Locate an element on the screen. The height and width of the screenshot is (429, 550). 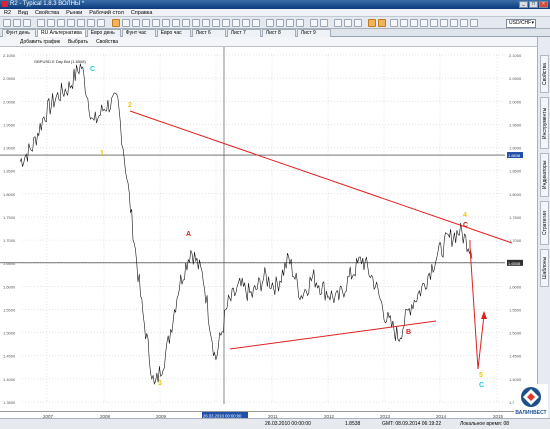
arrow-icon is located at coordinates (196, 23).